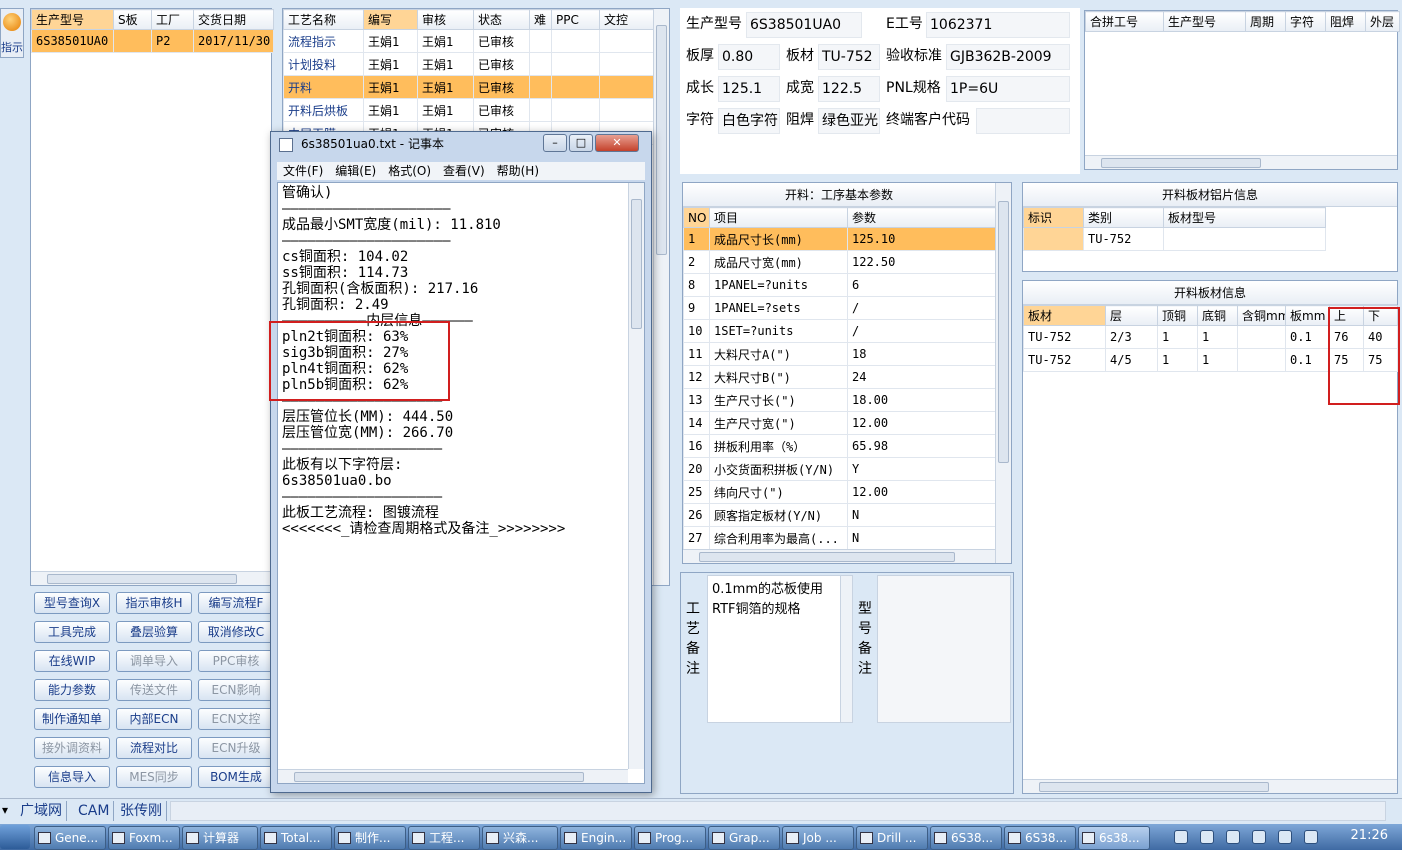  Describe the element at coordinates (575, 19) in the screenshot. I see `column-header: PPC` at that location.